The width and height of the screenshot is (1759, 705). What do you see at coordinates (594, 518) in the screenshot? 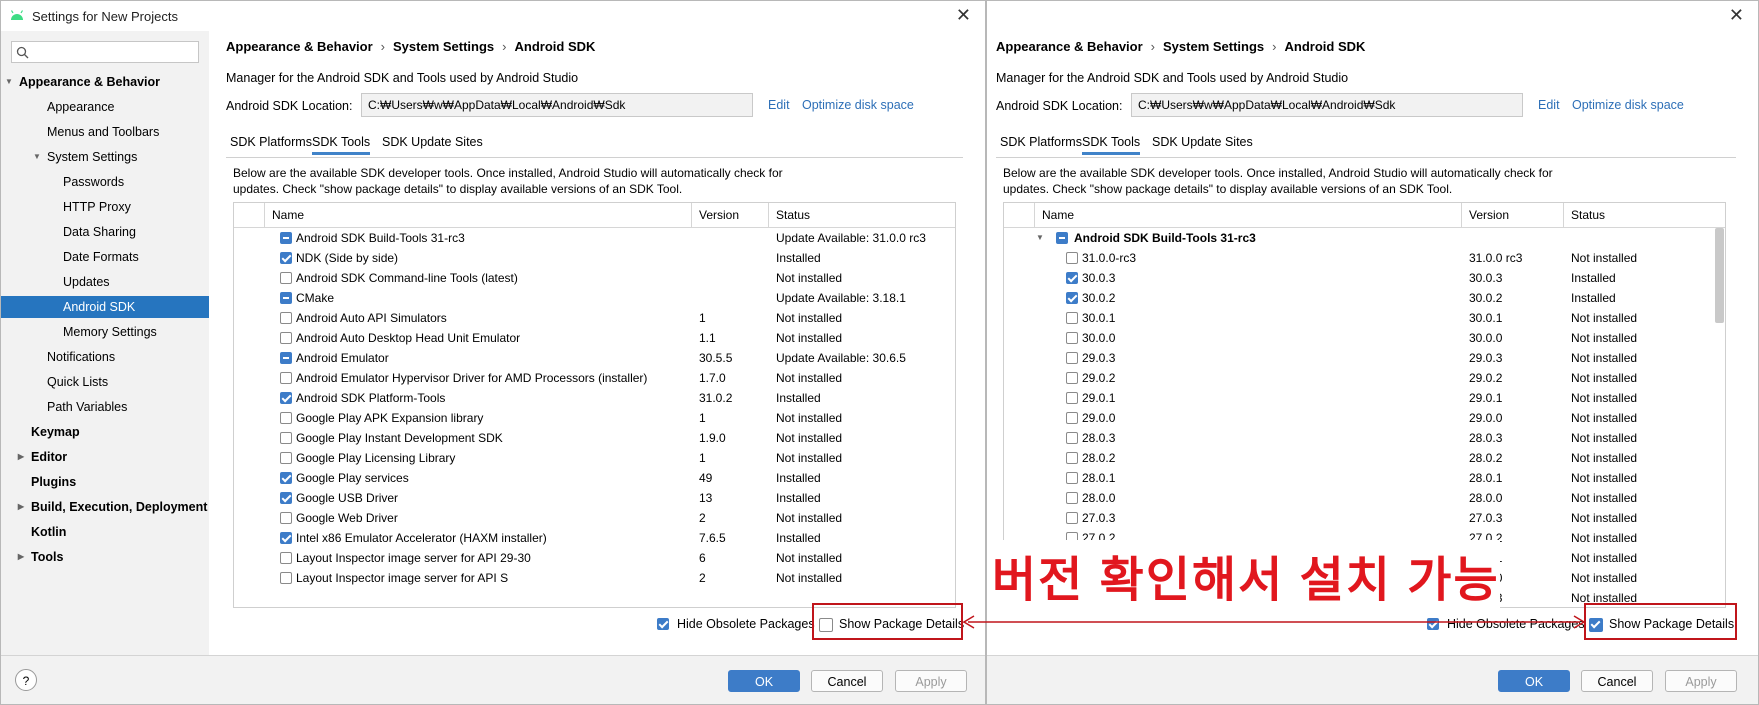
I see `table-row: Google Web Driver 2 Not installed` at bounding box center [594, 518].